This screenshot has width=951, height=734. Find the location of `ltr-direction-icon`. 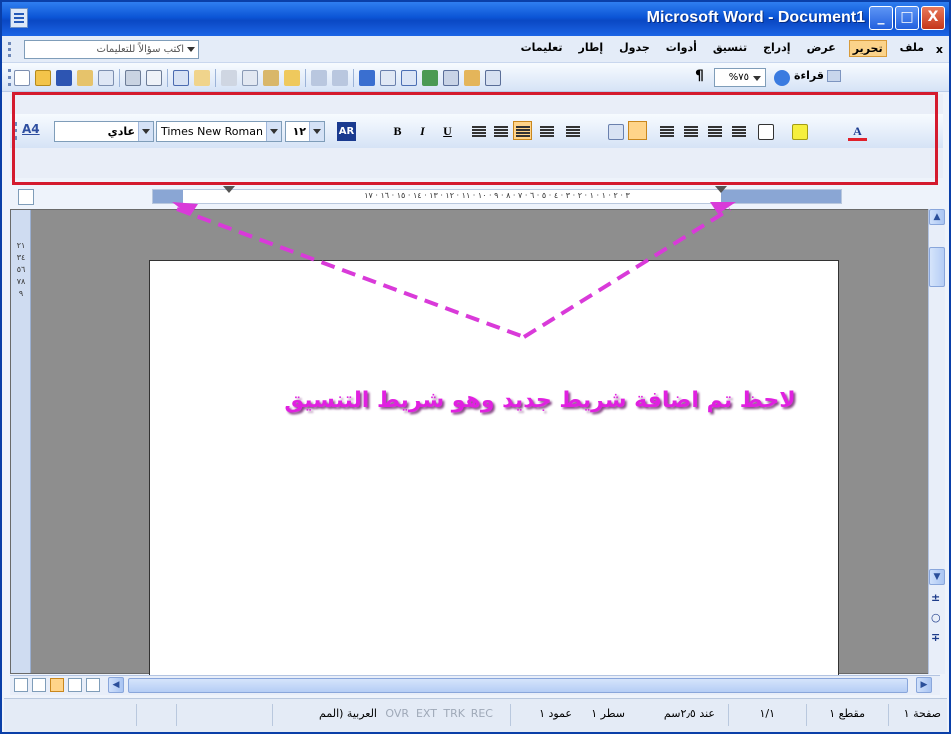

ltr-direction-icon is located at coordinates (616, 132).